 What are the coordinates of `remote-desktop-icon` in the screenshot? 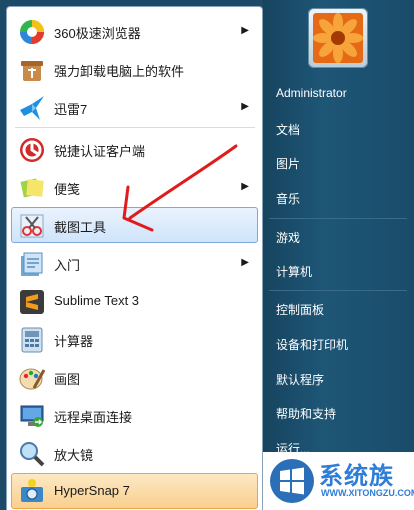 It's located at (32, 416).